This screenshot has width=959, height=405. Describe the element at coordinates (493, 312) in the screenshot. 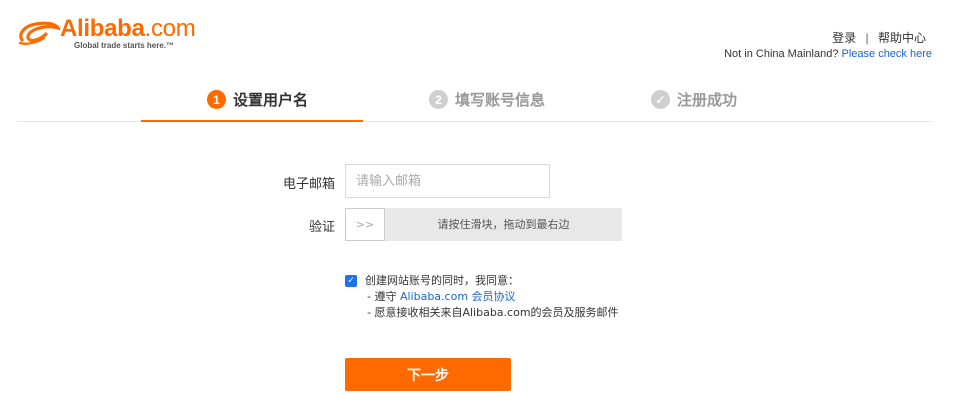

I see `agreement-email-consent: - 愿意接收相关来自Alibaba.com的会员及服务邮件` at that location.